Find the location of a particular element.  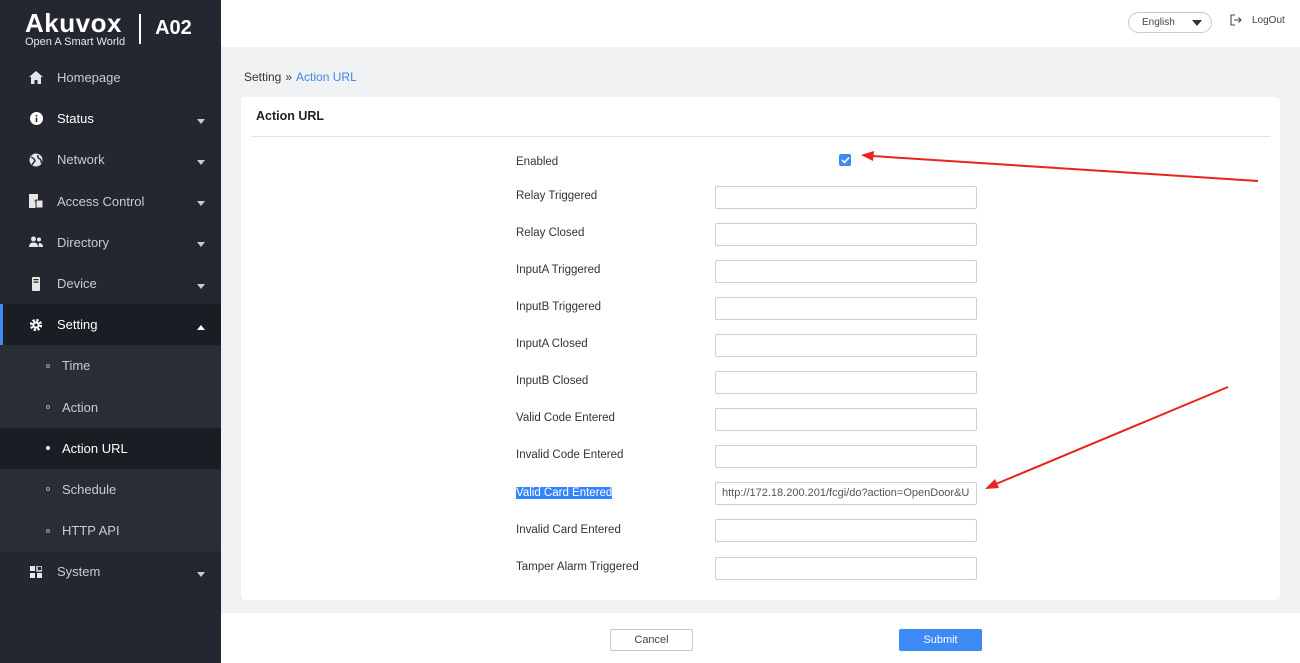

model-name: A02 is located at coordinates (173, 28).